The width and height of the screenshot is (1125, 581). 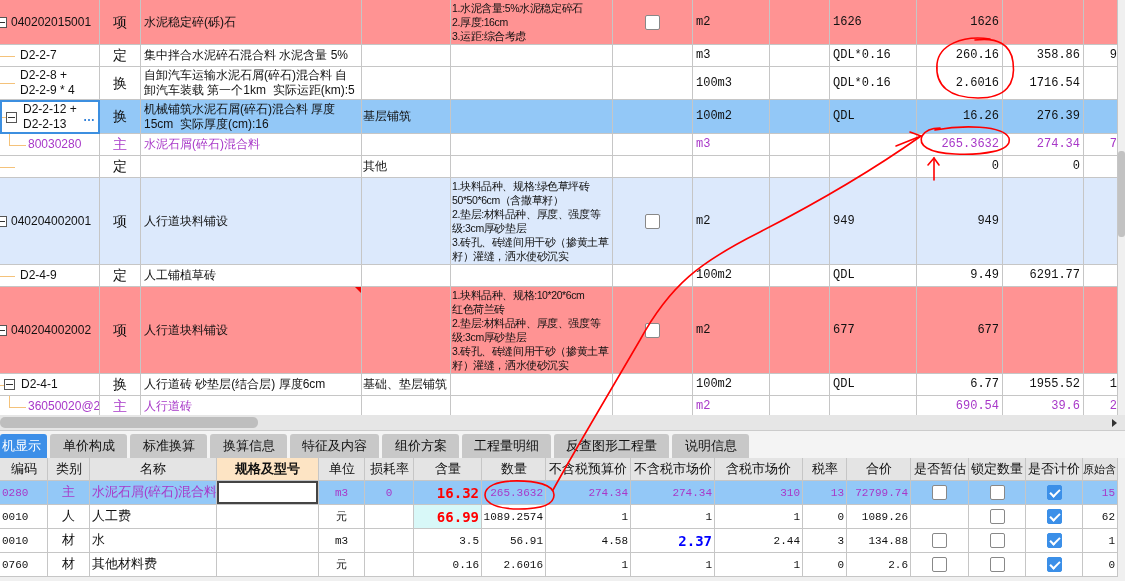 I want to click on row-code: 36050020@2, so click(x=63, y=406).